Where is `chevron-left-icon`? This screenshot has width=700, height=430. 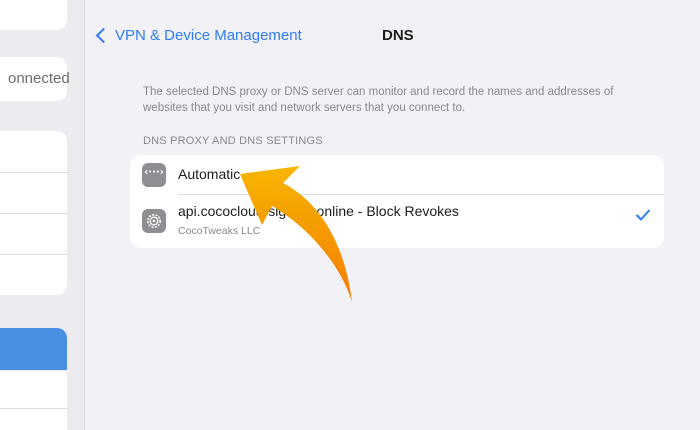 chevron-left-icon is located at coordinates (103, 35).